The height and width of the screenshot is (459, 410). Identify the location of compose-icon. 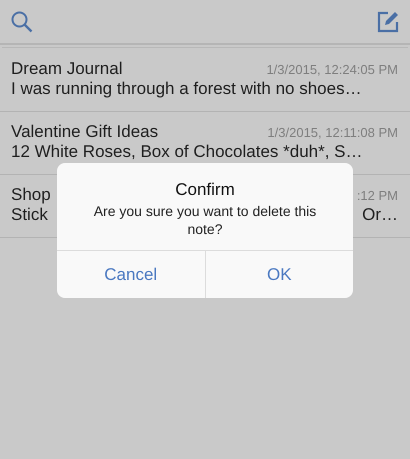
(388, 22).